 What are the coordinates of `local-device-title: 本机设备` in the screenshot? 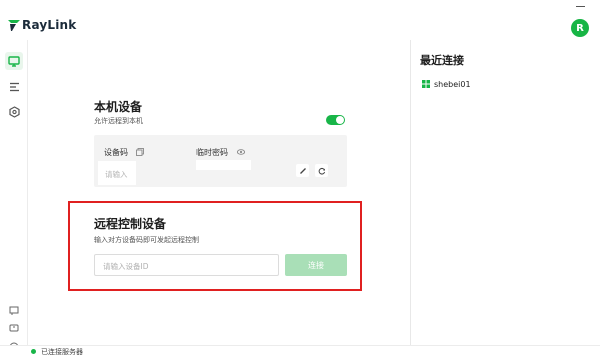 It's located at (118, 107).